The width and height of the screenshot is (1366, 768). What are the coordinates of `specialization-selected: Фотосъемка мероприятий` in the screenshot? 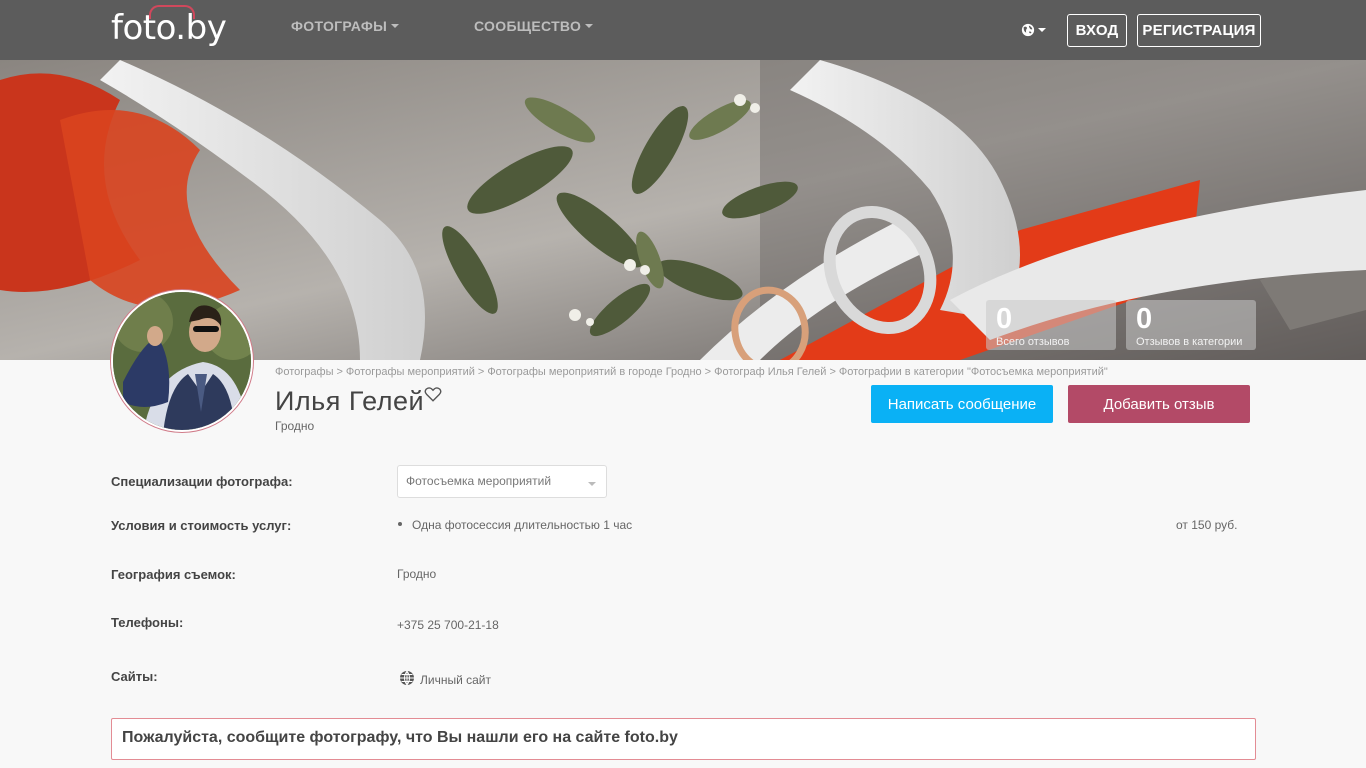 It's located at (479, 481).